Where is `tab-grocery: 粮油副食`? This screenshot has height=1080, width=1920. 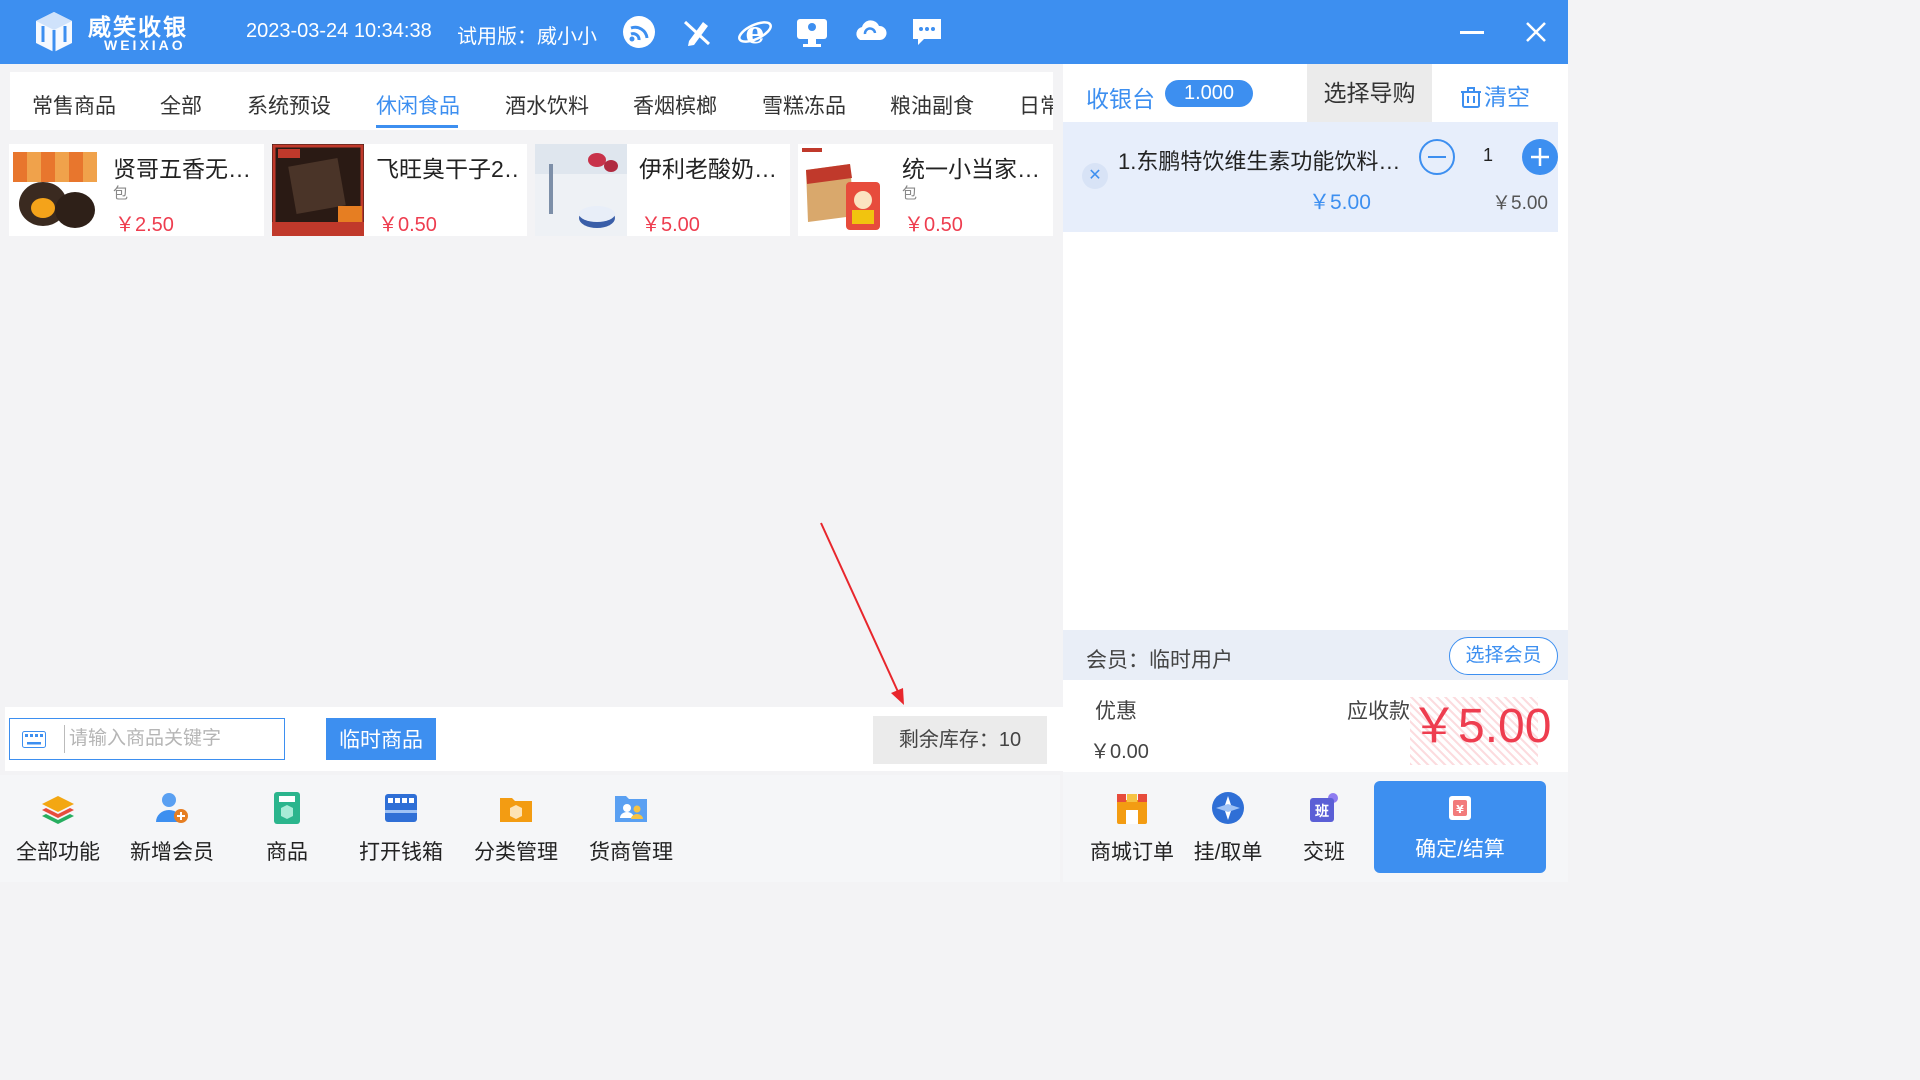
tab-grocery: 粮油副食 is located at coordinates (932, 105).